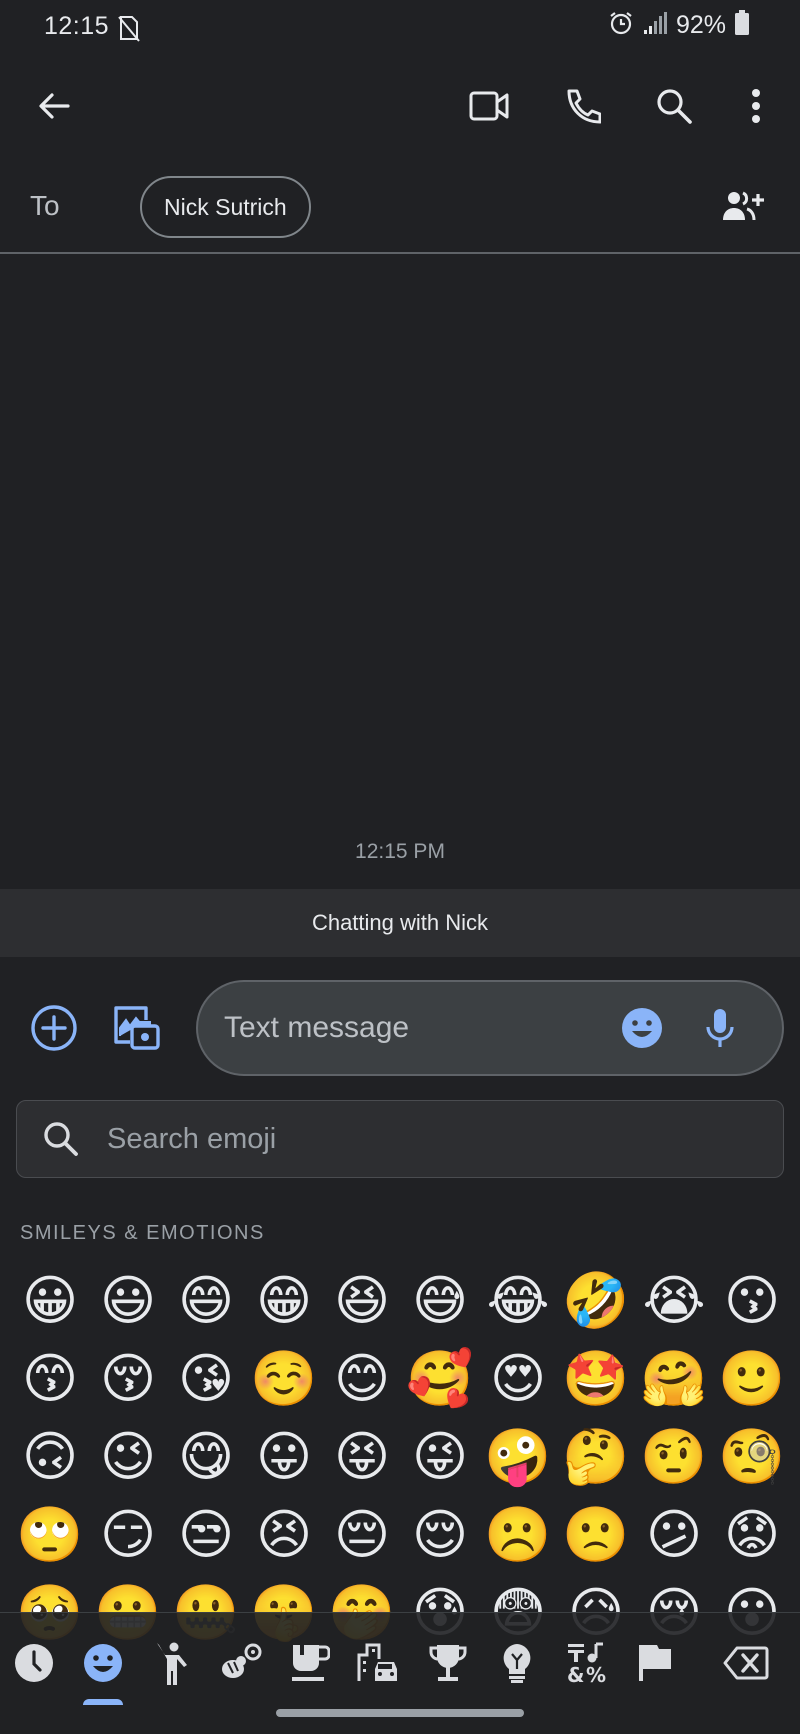  Describe the element at coordinates (400, 207) in the screenshot. I see `recipients-row: To Nick Sutrich` at that location.